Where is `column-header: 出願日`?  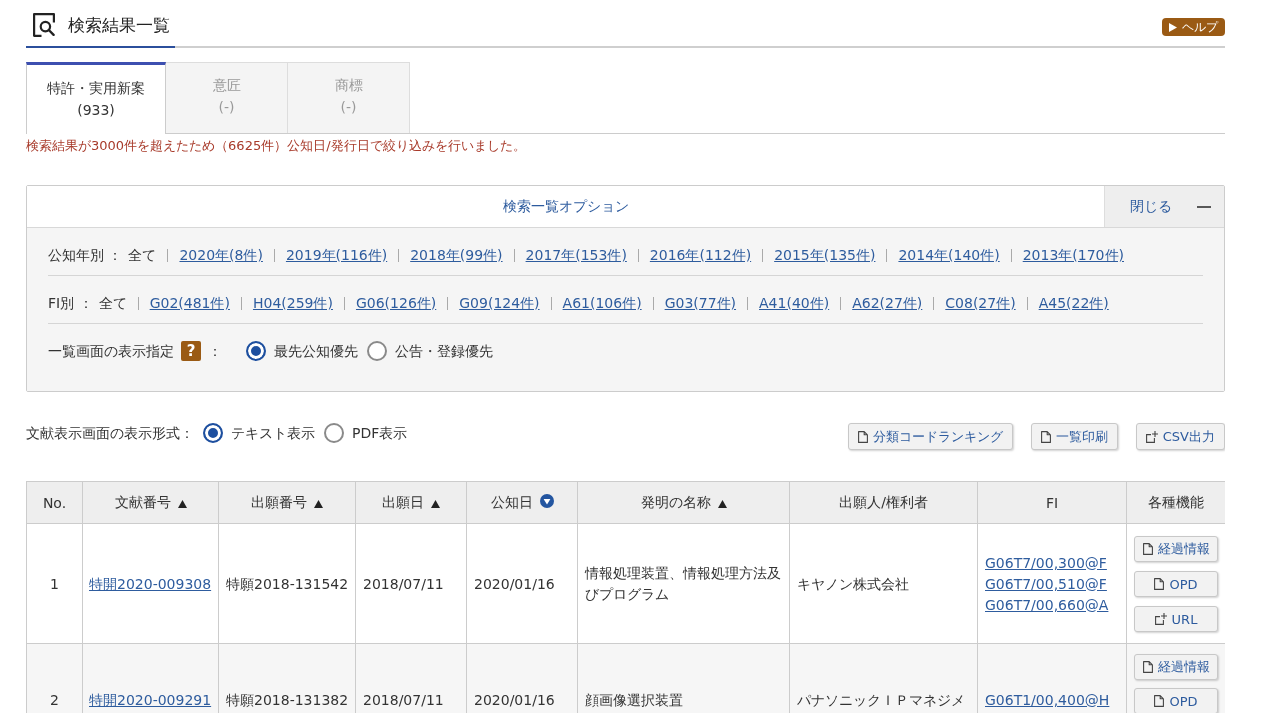
column-header: 出願日 is located at coordinates (411, 502).